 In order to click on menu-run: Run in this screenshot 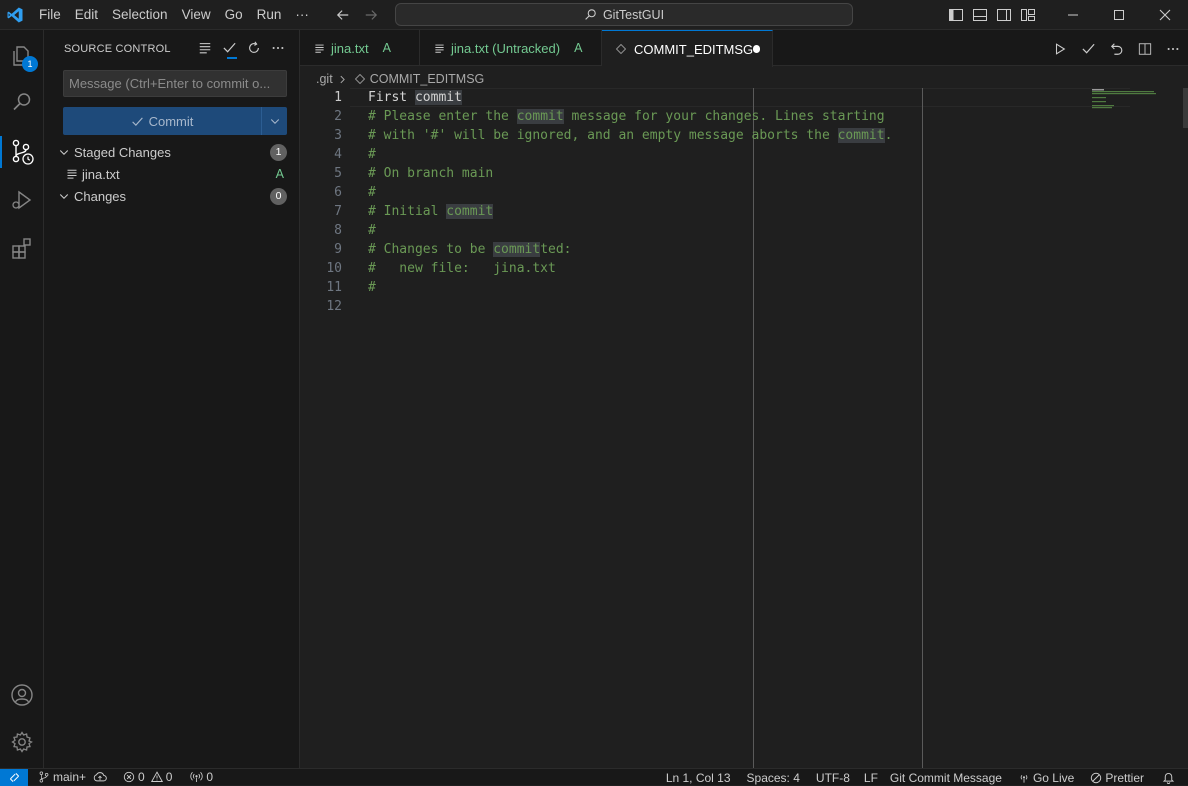, I will do `click(269, 15)`.